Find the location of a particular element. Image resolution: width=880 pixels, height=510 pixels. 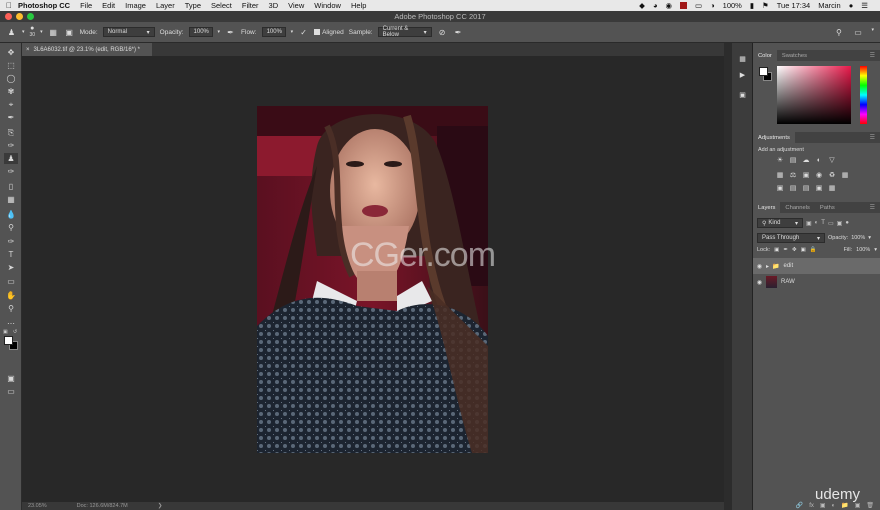

posterize-icon: ▤ is located at coordinates (793, 188).